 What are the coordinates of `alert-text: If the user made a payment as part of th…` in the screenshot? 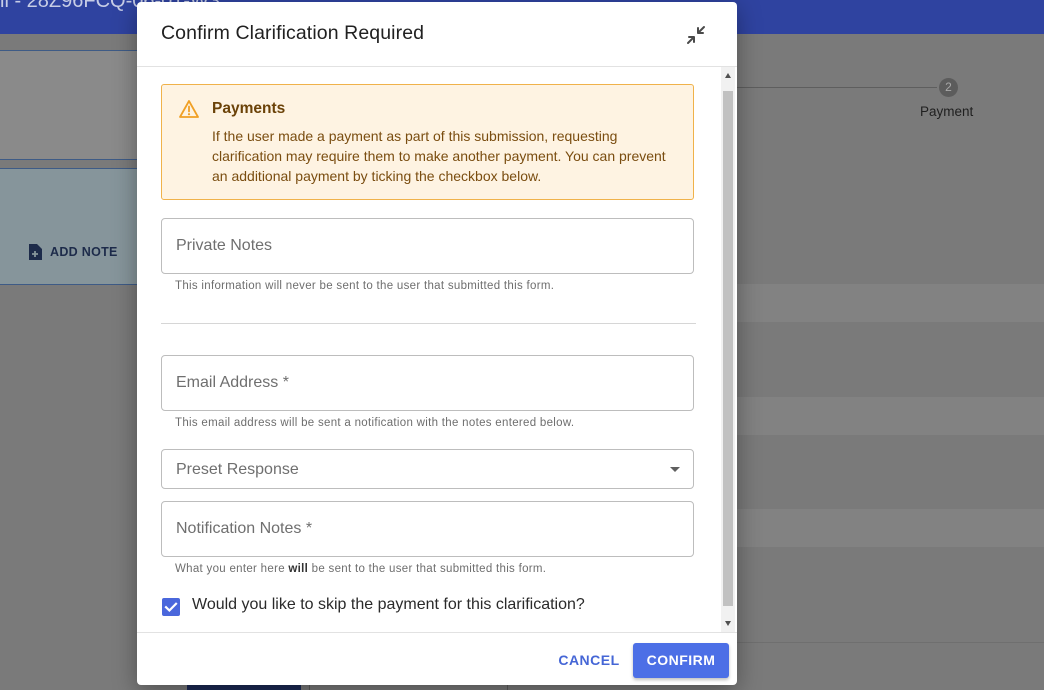 It's located at (439, 156).